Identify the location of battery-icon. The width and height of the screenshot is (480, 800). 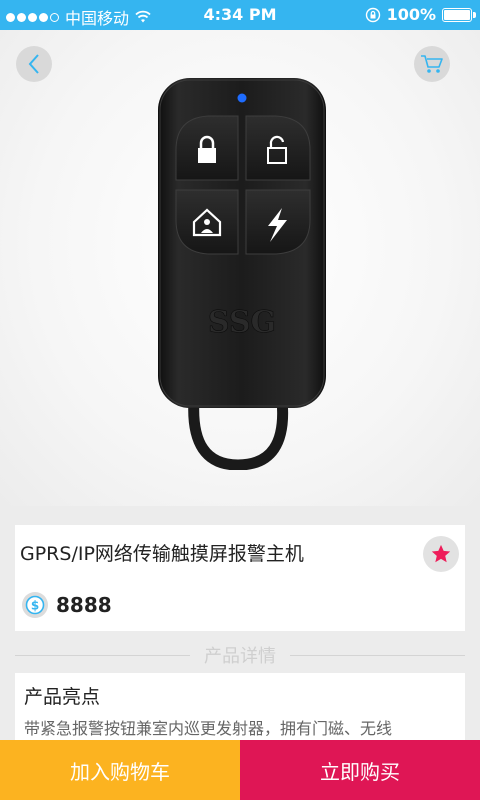
(459, 14).